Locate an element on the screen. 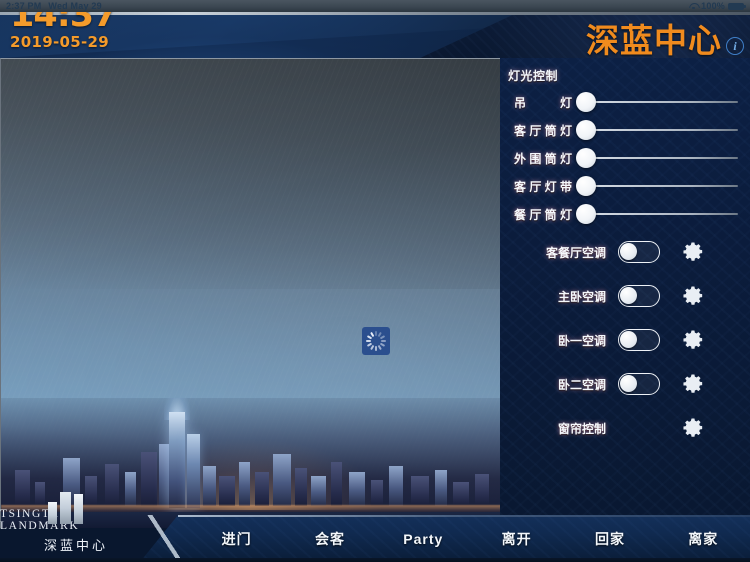 This screenshot has width=750, height=562. climate-label: 主卧空调 is located at coordinates (581, 296).